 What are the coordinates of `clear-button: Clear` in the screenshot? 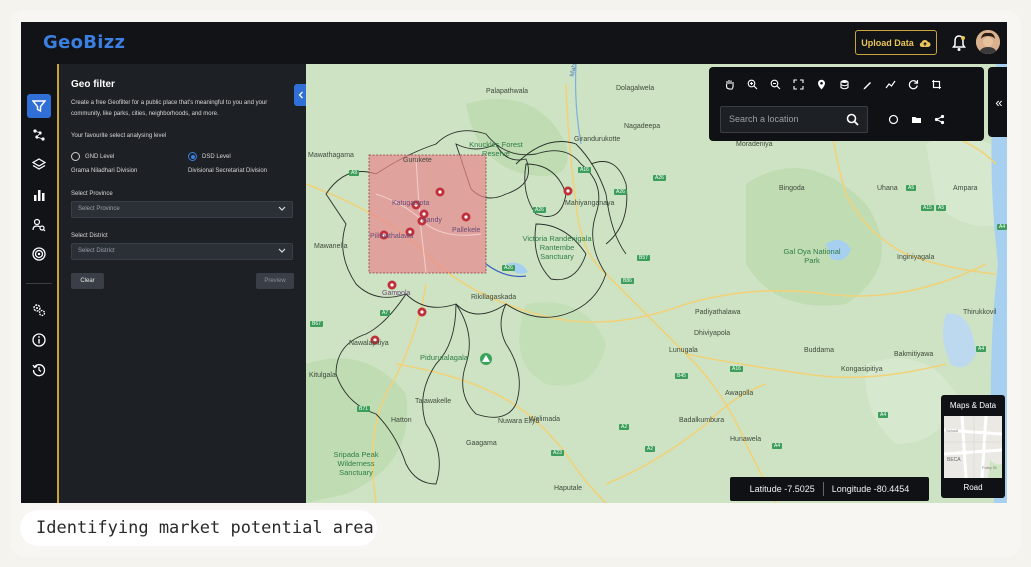 It's located at (87, 281).